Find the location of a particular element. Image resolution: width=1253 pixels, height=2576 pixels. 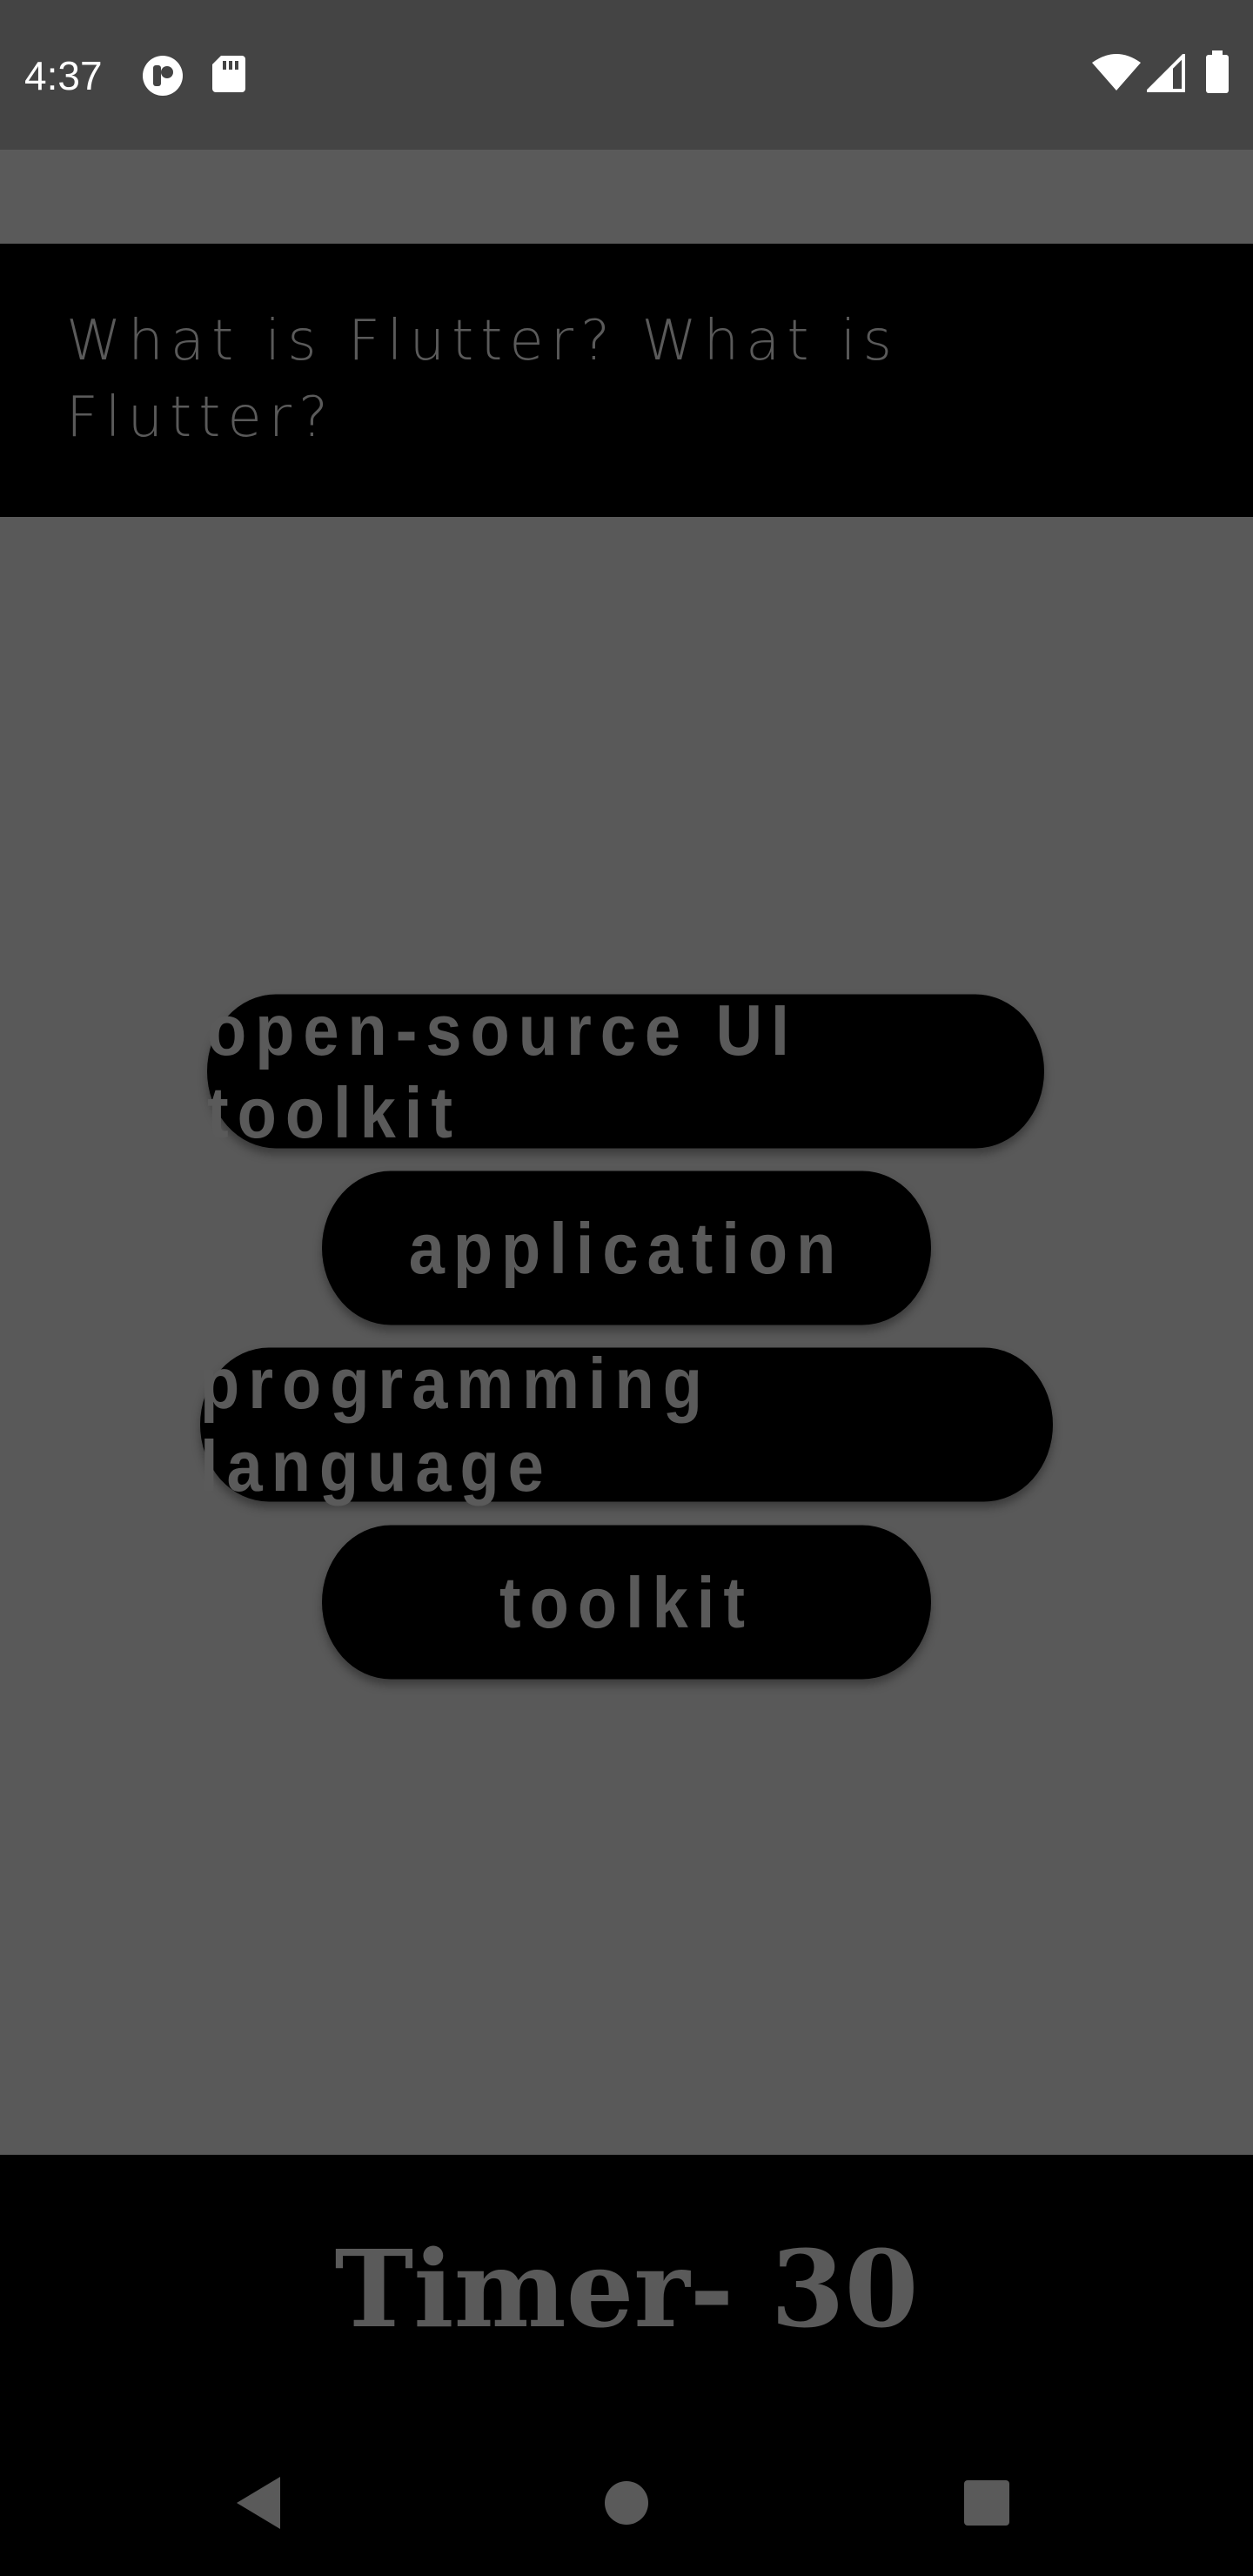

sd-card-icon is located at coordinates (233, 75).